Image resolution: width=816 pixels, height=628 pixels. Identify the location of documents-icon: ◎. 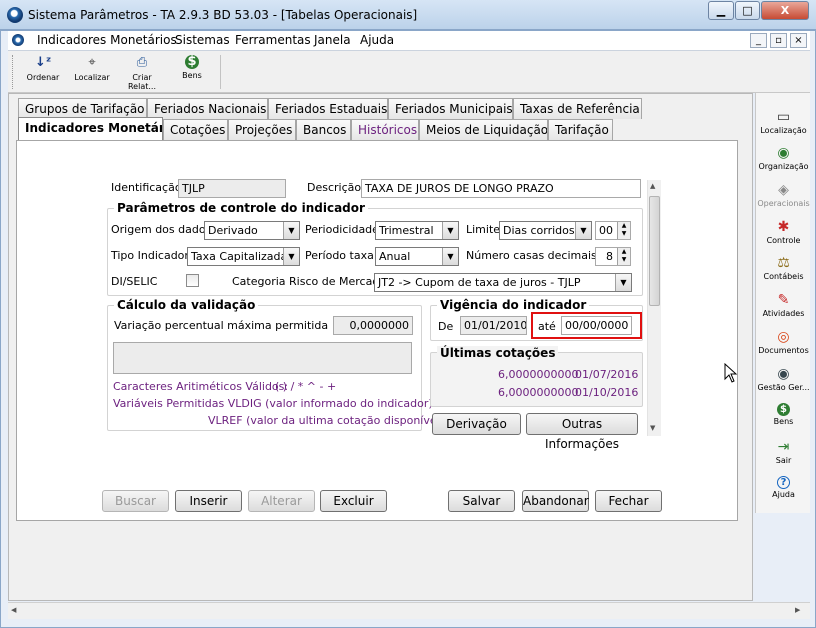
(783, 337).